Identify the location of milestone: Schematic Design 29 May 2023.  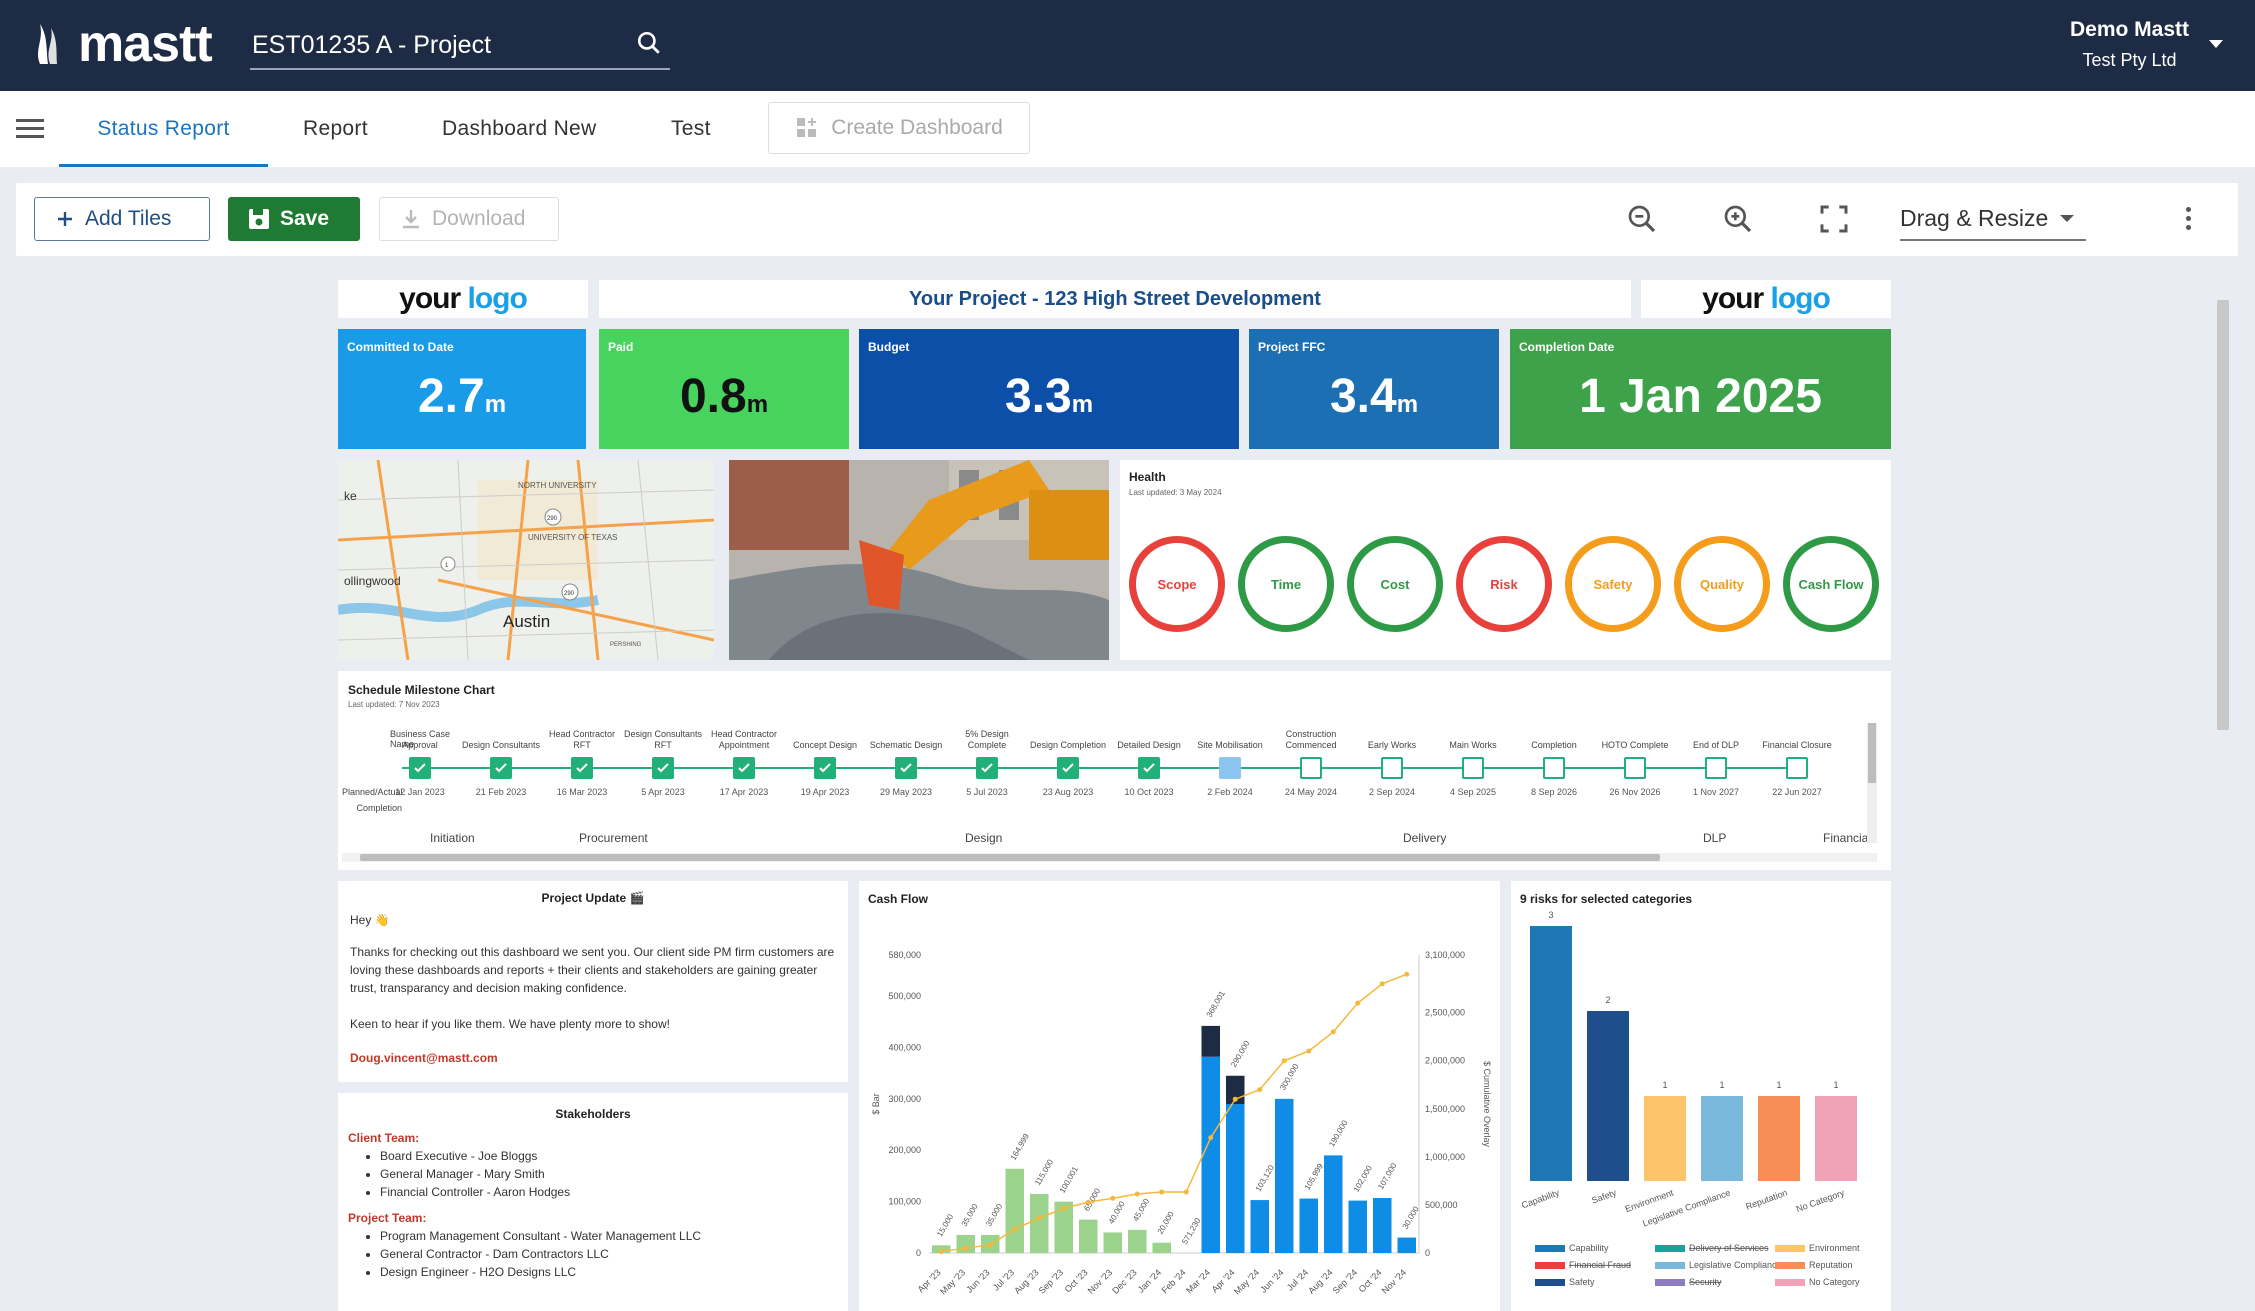
(906, 760).